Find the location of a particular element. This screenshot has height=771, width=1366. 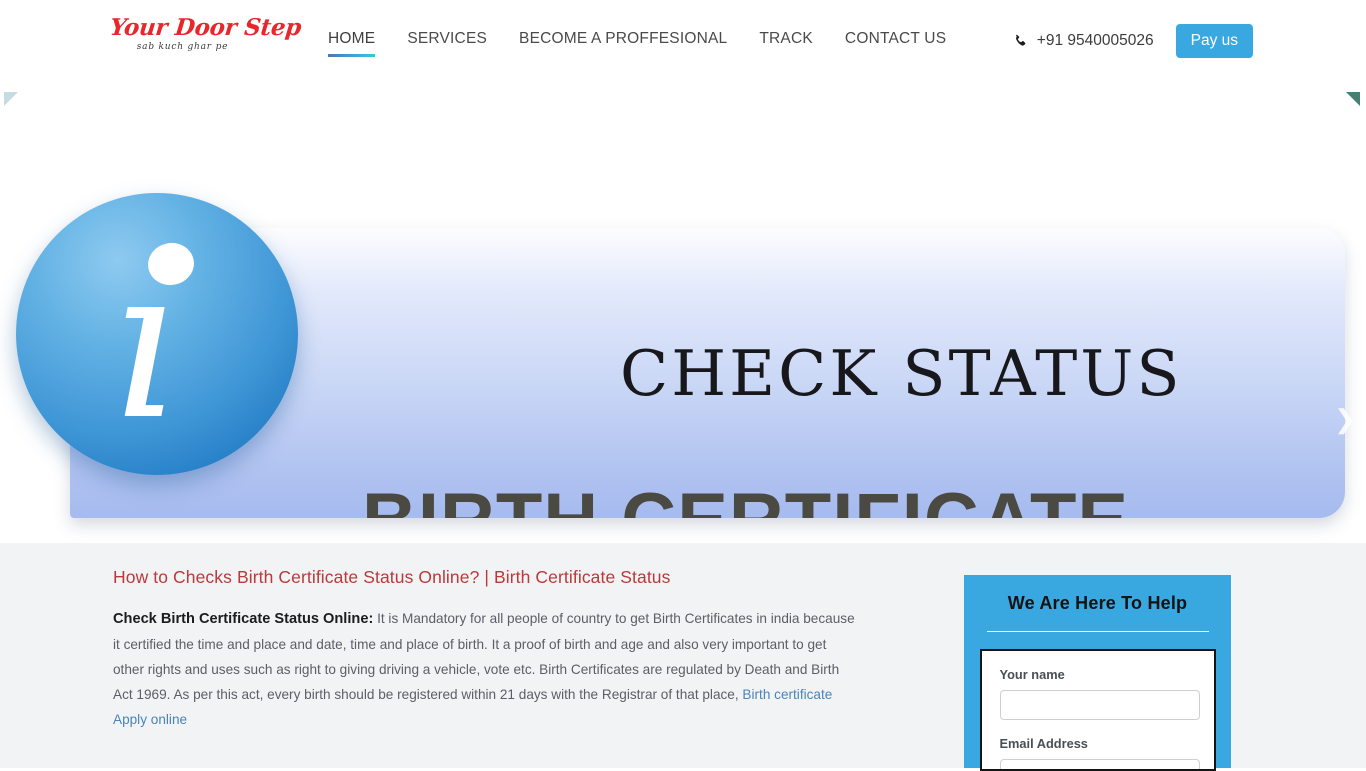

email-address-label: Email Address is located at coordinates (1043, 743).